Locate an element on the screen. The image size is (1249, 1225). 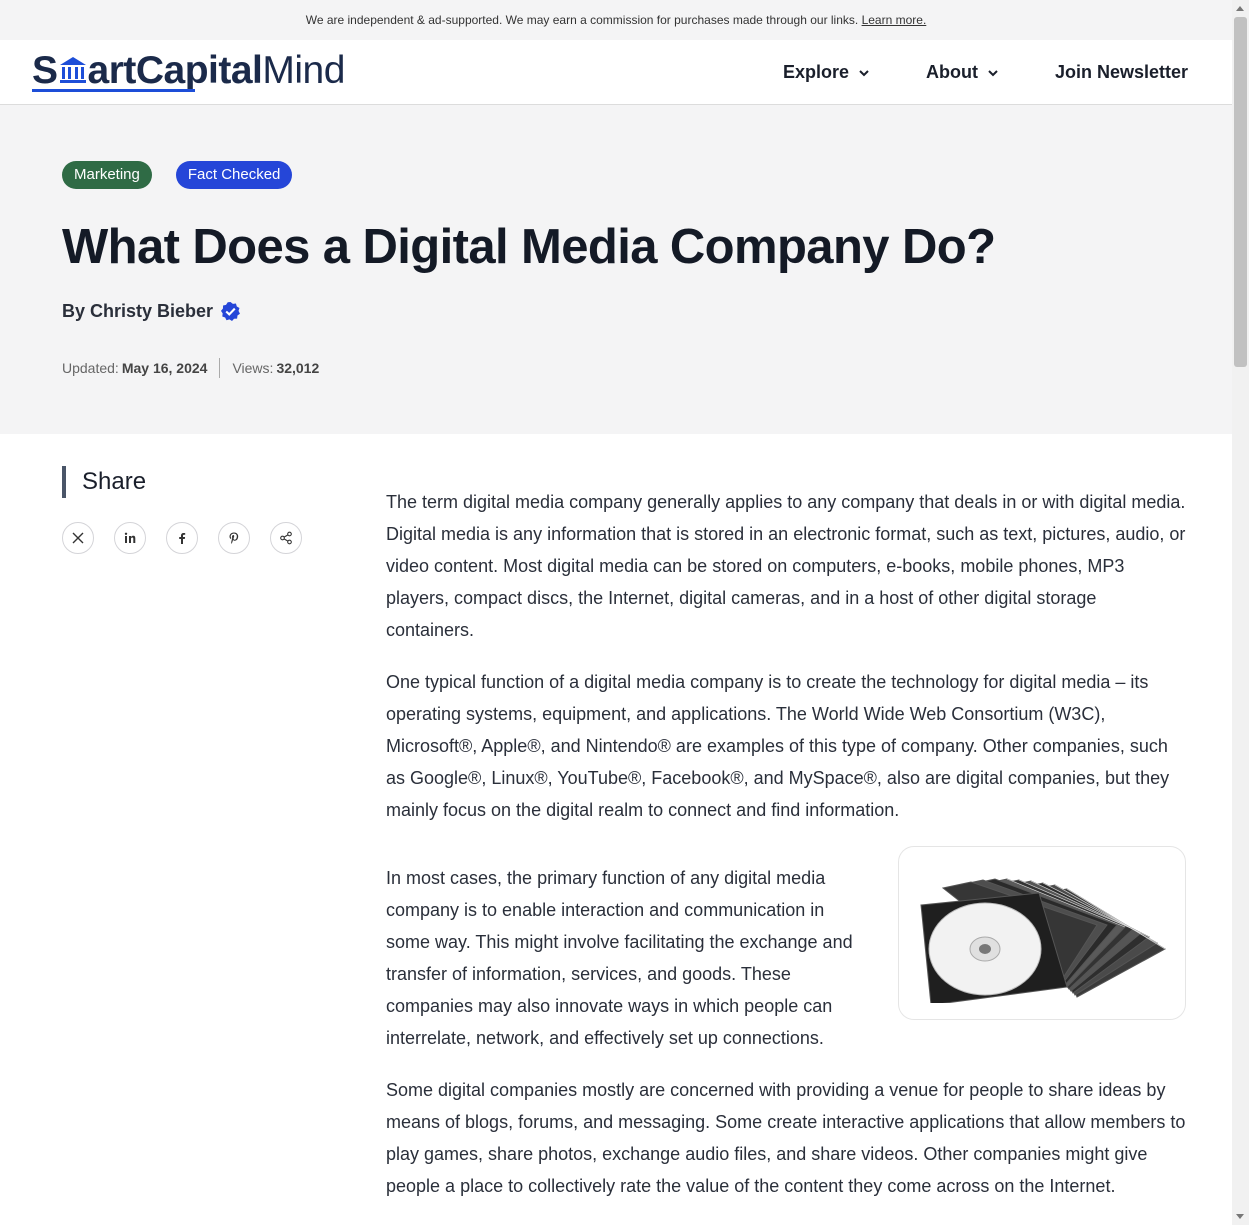
pinterest-icon is located at coordinates (234, 538).